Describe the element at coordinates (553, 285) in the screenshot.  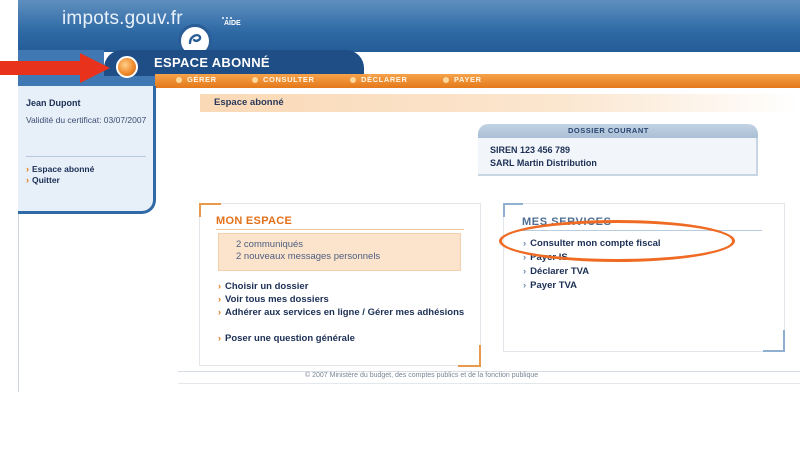
I see `link-label: Payer TVA` at that location.